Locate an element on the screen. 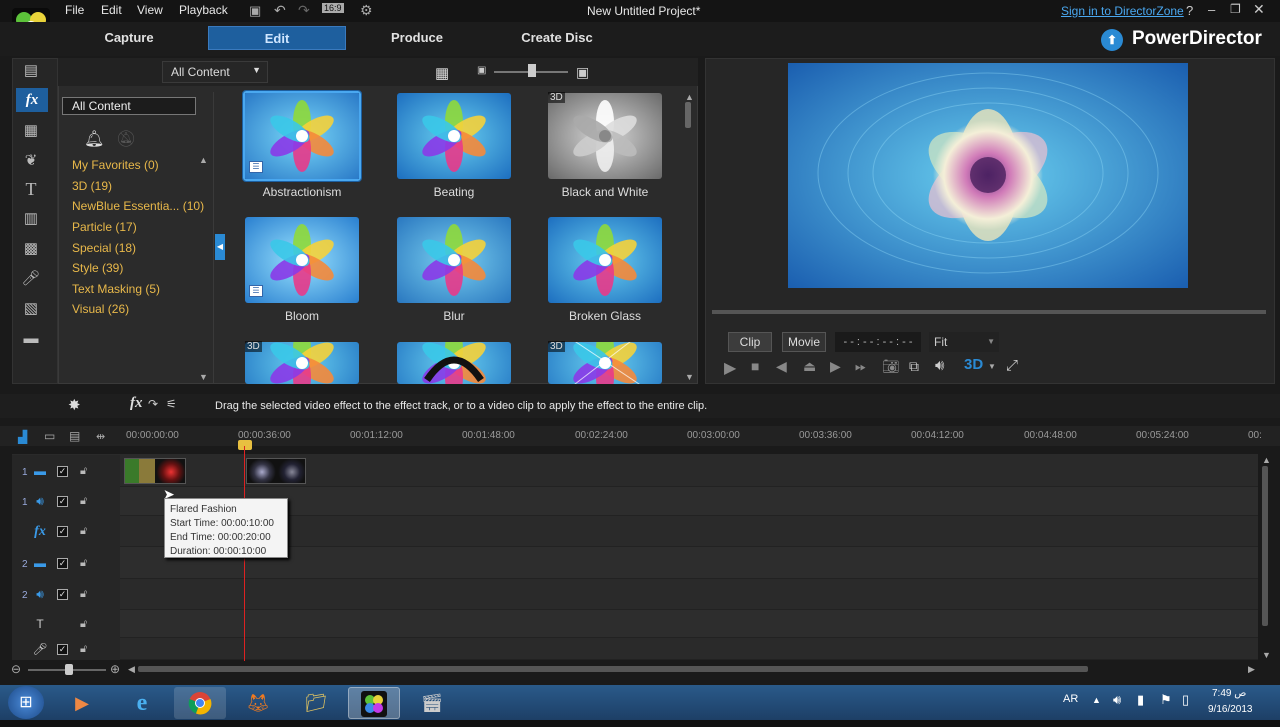  category-item: NewBlue Essentia... (10) is located at coordinates (138, 206).